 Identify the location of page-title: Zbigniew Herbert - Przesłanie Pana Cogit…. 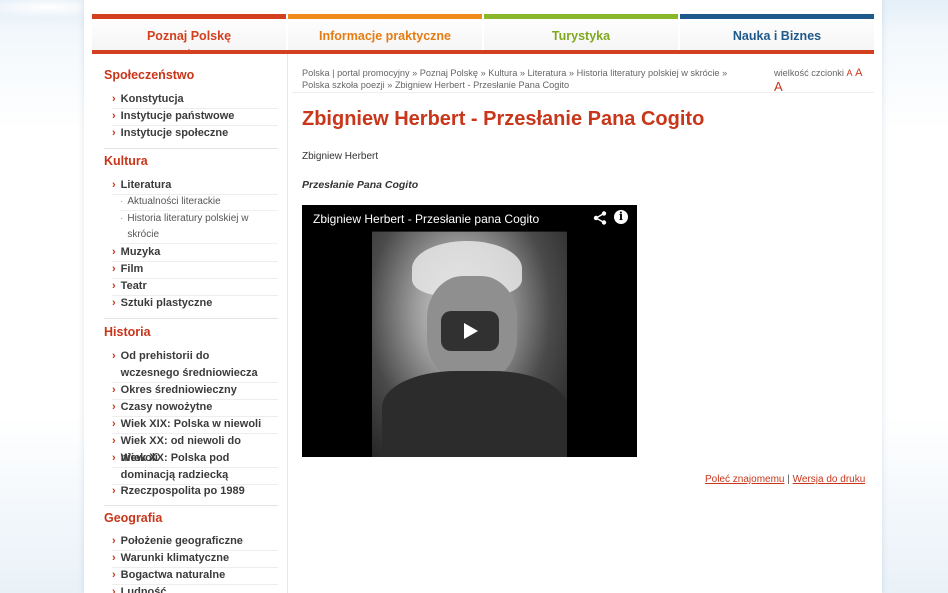
(503, 119).